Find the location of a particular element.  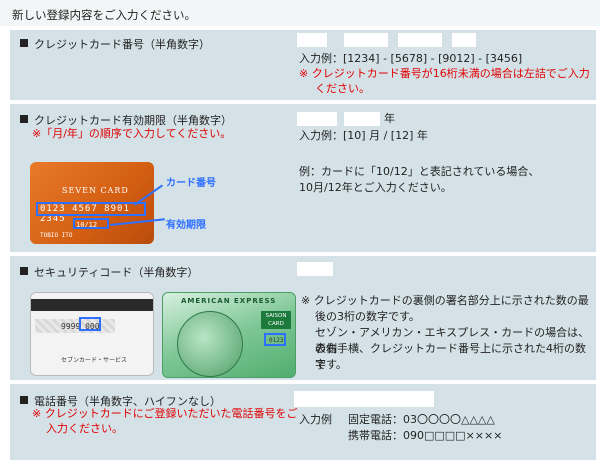

card-number-note-1: ※ クレジットカード番号が16桁未満の場合は左詰でご入力 is located at coordinates (444, 73).